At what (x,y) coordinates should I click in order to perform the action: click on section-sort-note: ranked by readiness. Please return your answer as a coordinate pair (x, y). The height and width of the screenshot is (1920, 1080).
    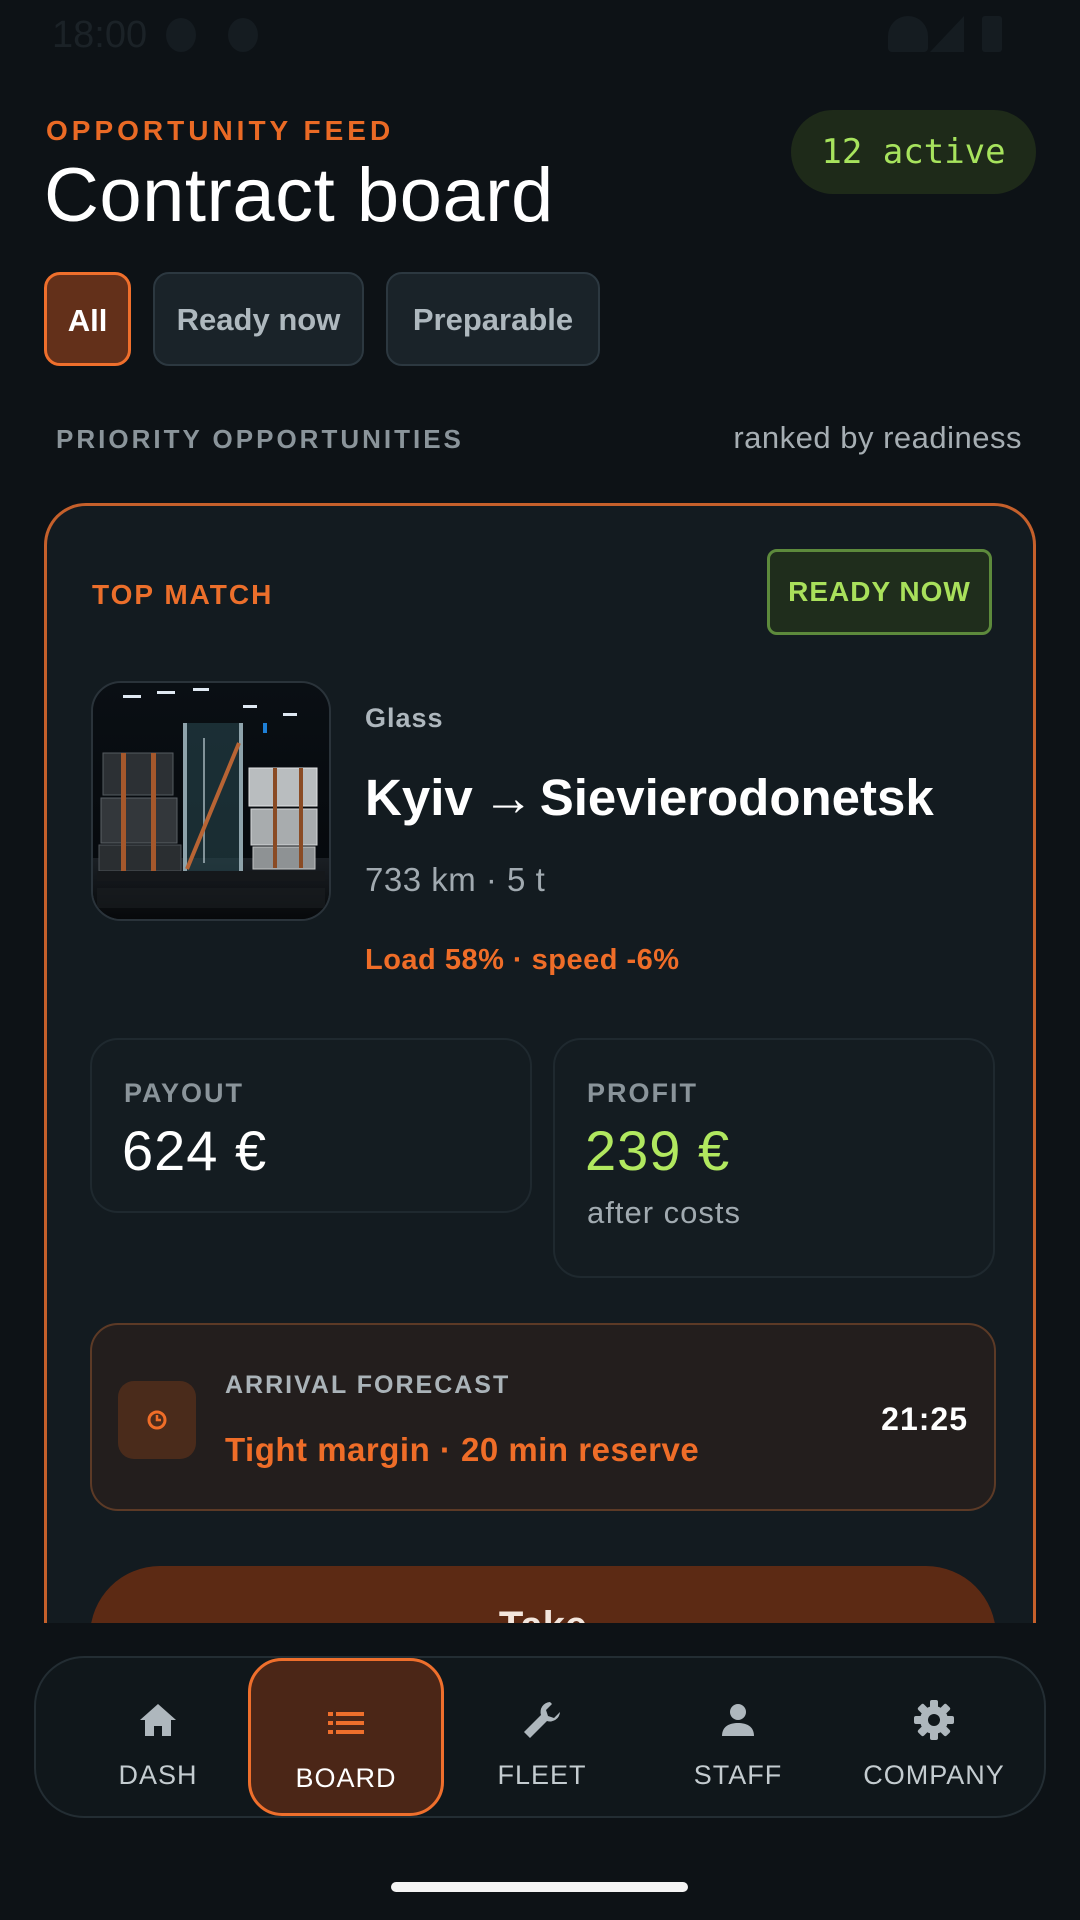
    Looking at the image, I should click on (877, 437).